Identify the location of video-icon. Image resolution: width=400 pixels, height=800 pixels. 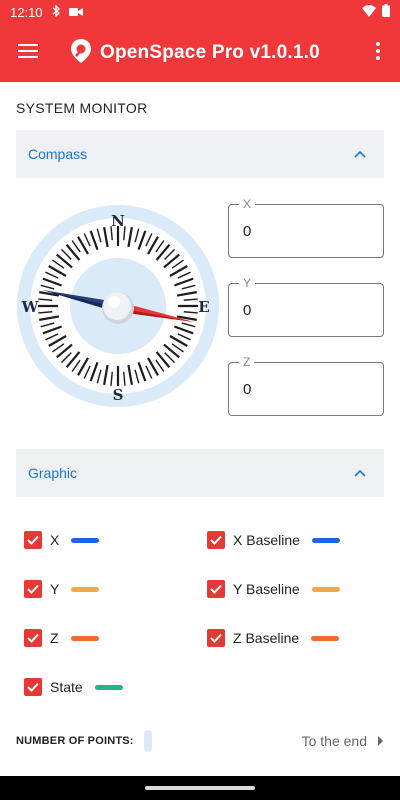
(75, 12).